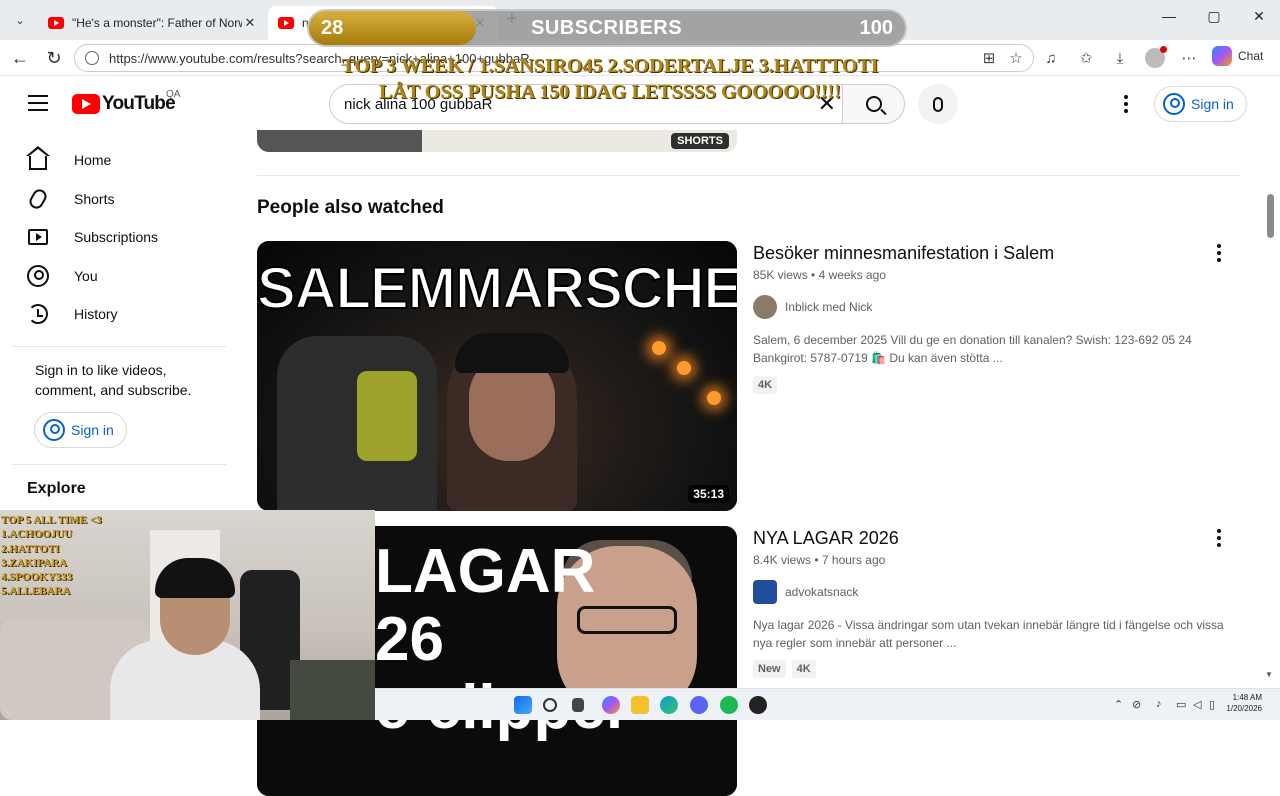 The width and height of the screenshot is (1280, 796). I want to click on tray-chevron-icon: ⌃, so click(1118, 704).